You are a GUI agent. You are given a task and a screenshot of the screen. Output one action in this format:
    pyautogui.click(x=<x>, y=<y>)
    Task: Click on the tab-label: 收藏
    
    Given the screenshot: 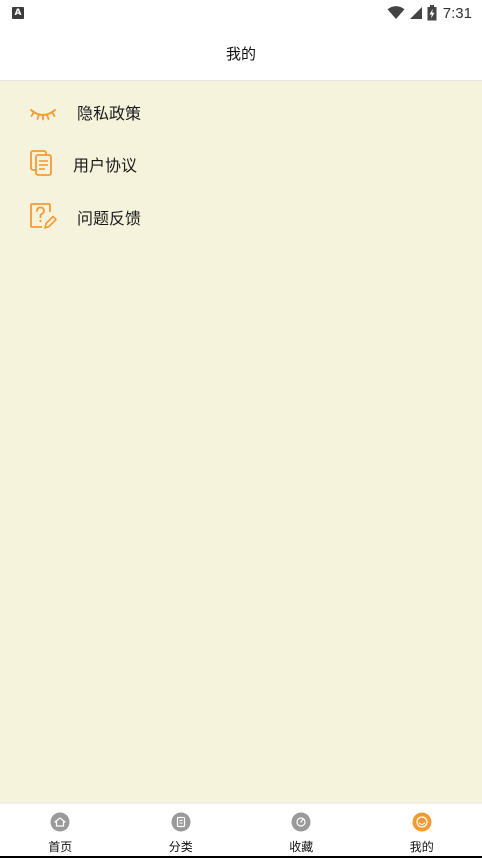 What is the action you would take?
    pyautogui.click(x=301, y=847)
    